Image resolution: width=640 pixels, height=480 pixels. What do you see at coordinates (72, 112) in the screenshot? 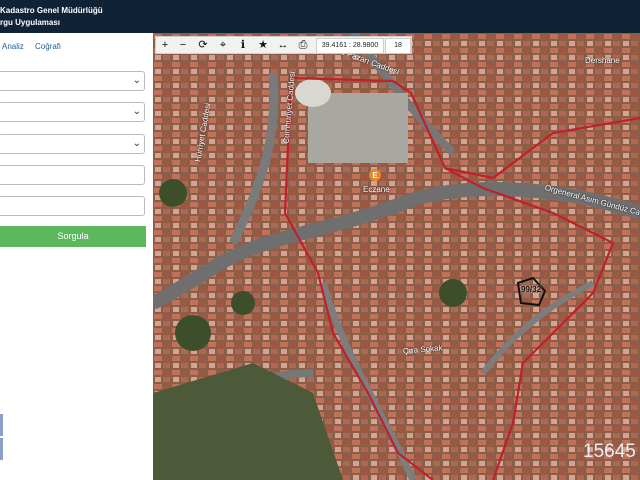
I see `district-select: ⌄` at bounding box center [72, 112].